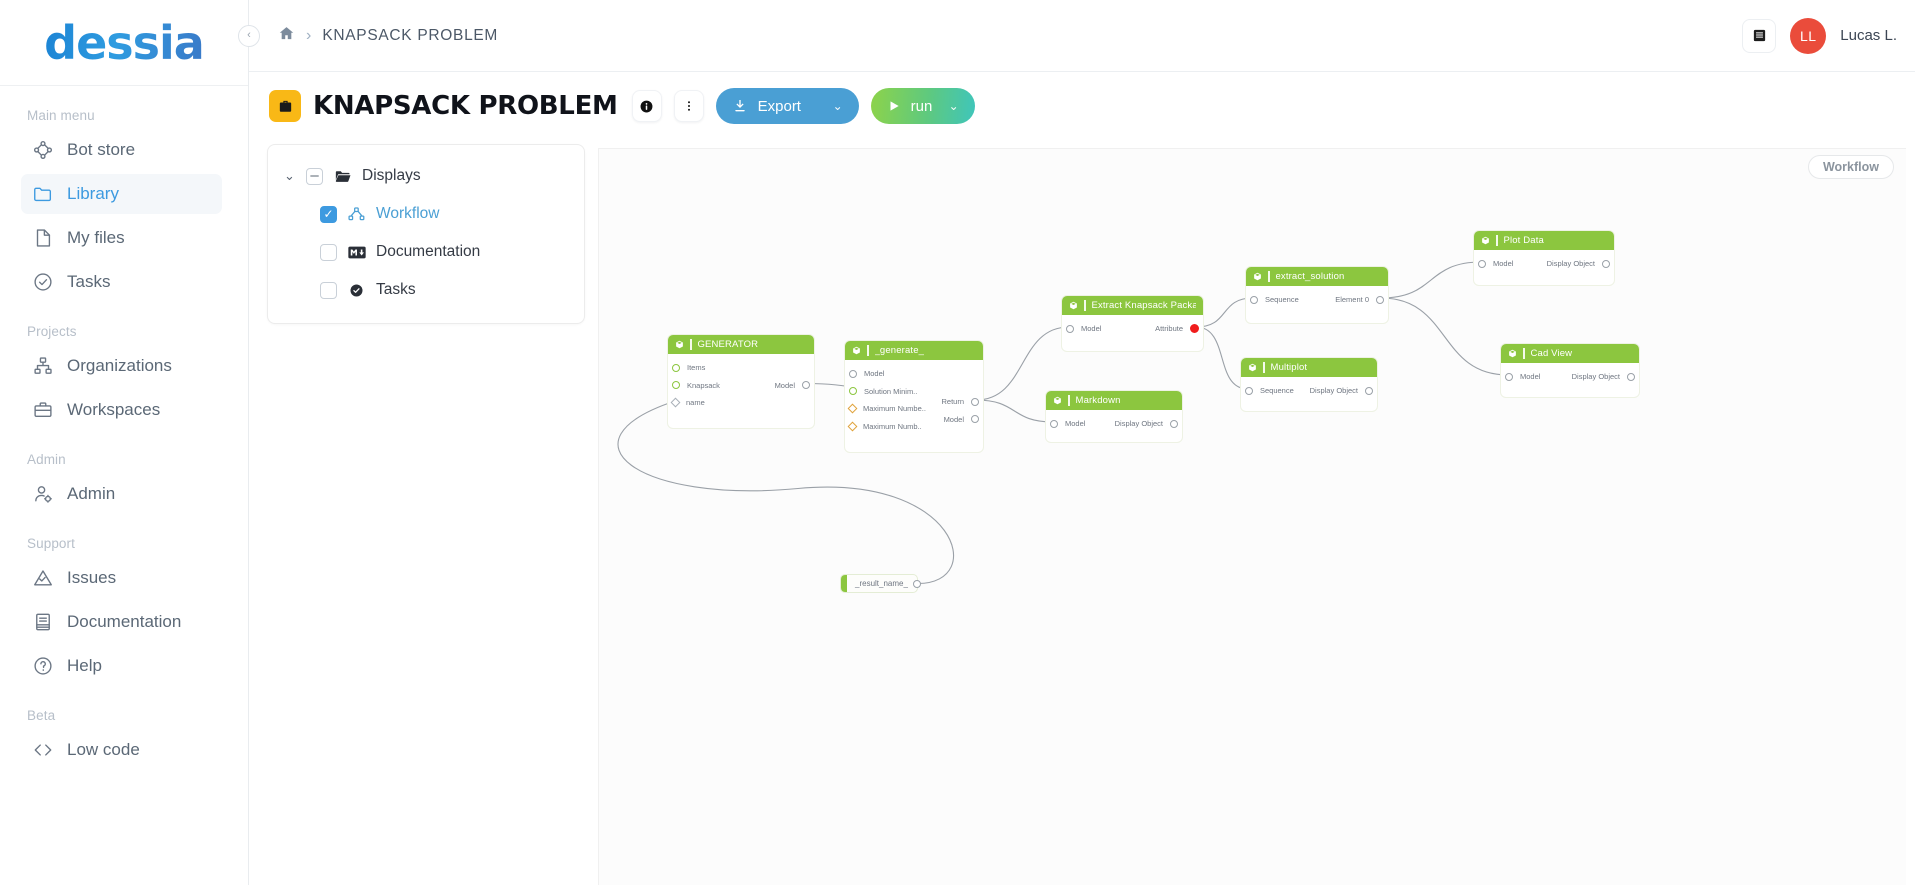 This screenshot has height=885, width=1915. What do you see at coordinates (688, 106) in the screenshot?
I see `workflow-more-menu-button` at bounding box center [688, 106].